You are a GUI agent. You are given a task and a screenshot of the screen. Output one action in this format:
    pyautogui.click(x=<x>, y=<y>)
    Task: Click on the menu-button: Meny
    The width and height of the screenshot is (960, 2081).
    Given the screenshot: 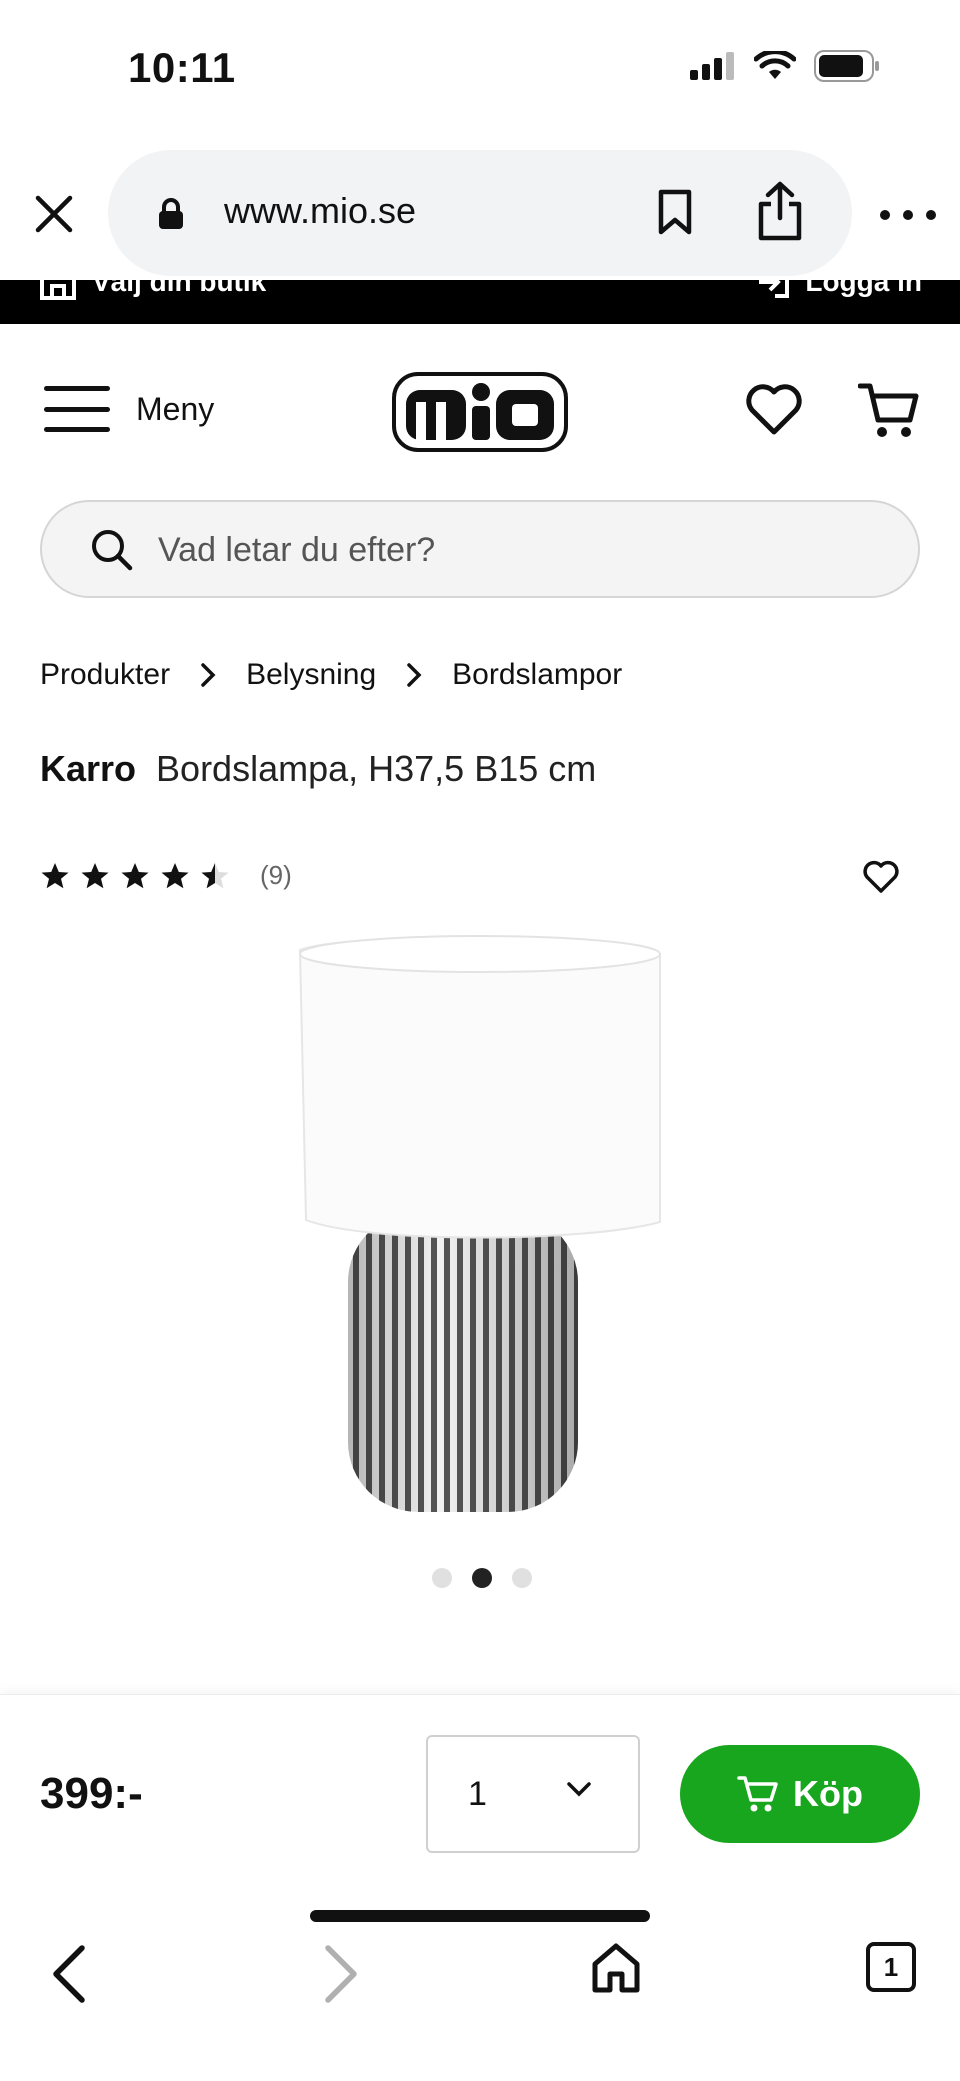 What is the action you would take?
    pyautogui.click(x=129, y=409)
    